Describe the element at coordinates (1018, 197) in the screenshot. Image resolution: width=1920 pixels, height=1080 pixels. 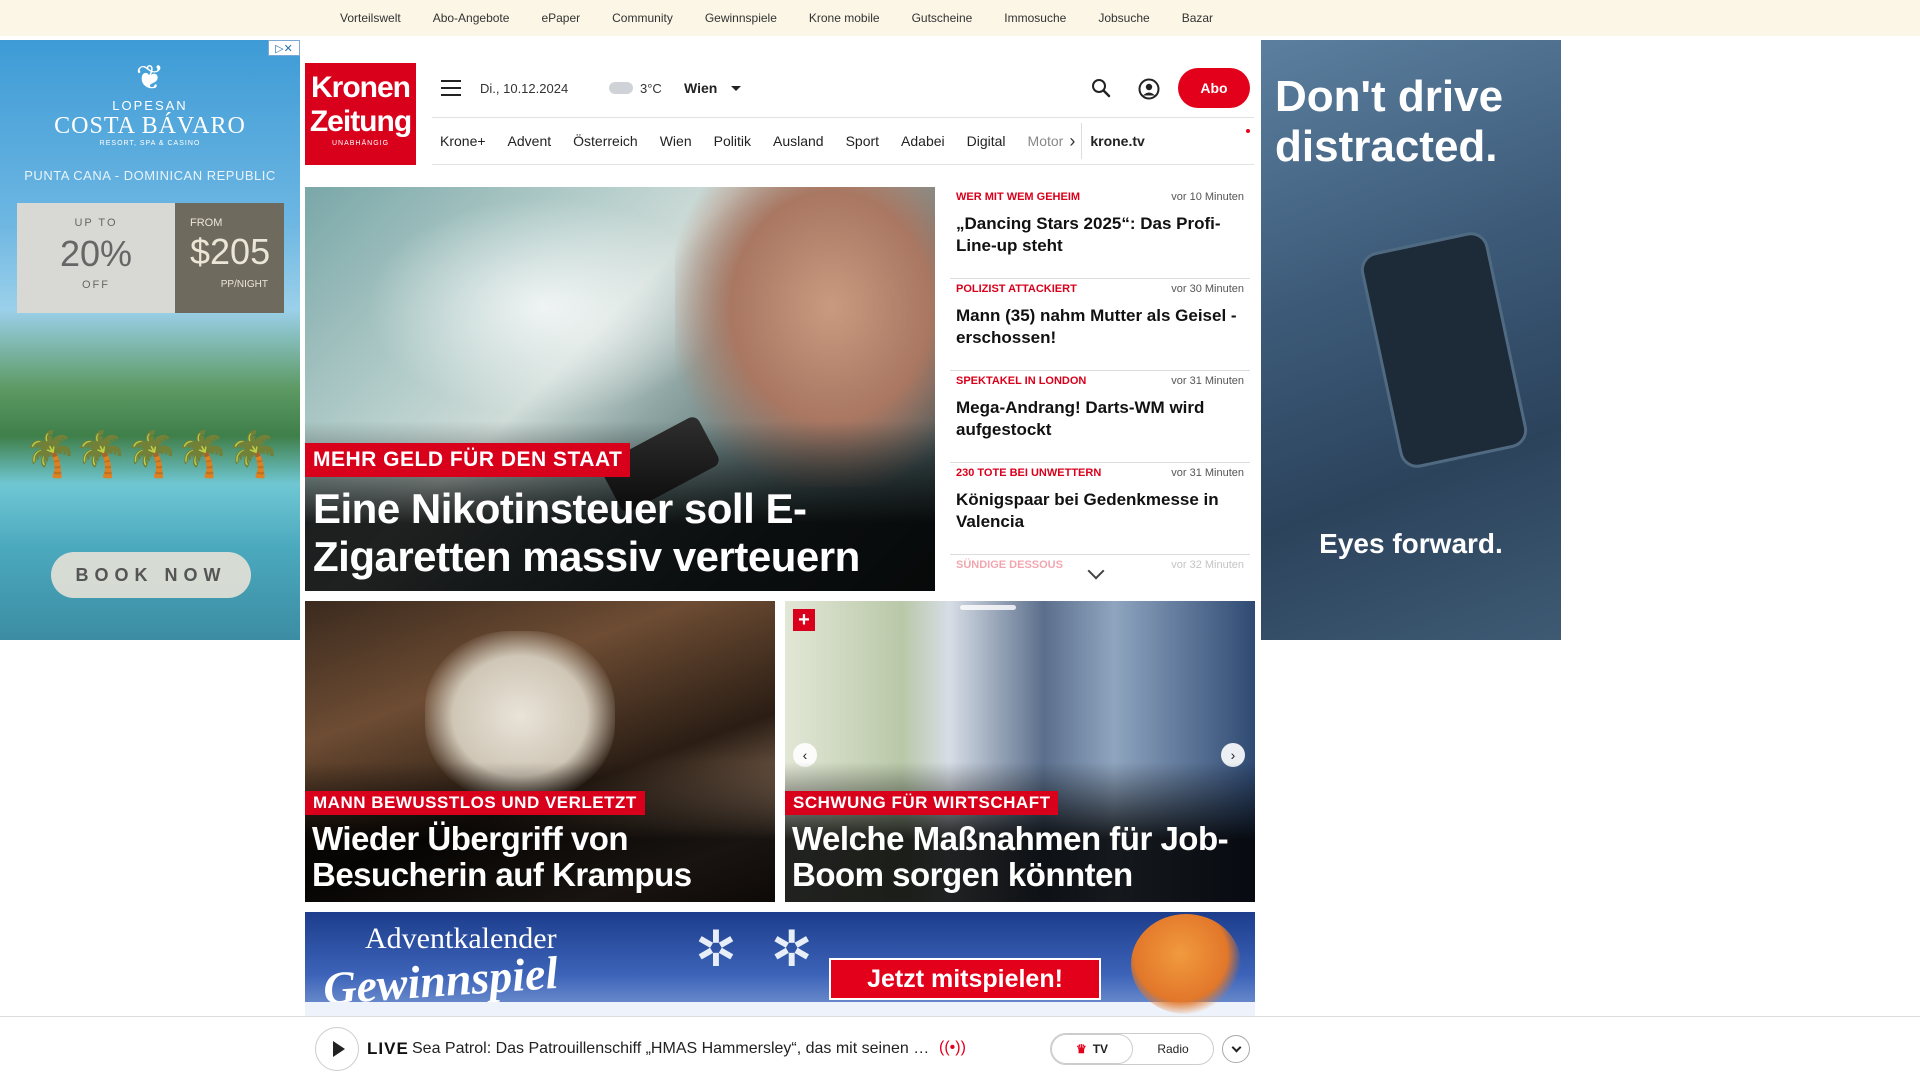
I see `ticker-category: WER MIT WEM GEHEIM` at that location.